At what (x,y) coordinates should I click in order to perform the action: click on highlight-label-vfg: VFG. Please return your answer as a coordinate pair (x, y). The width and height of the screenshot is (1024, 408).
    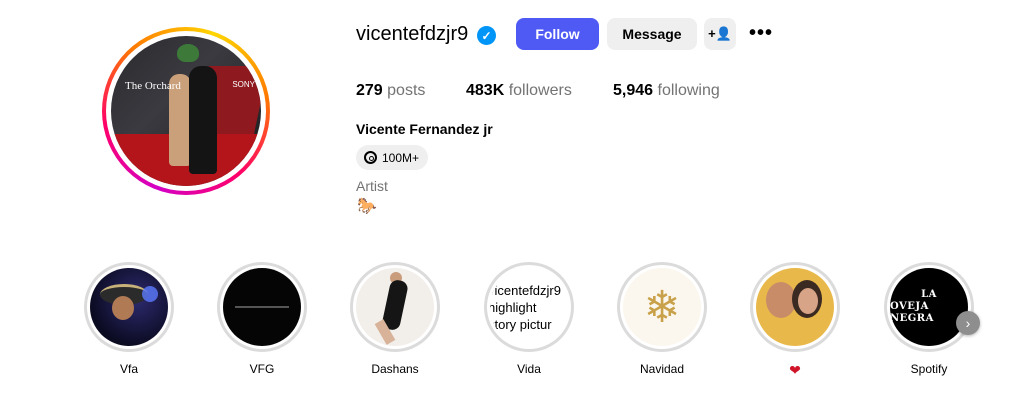
    Looking at the image, I should click on (262, 369).